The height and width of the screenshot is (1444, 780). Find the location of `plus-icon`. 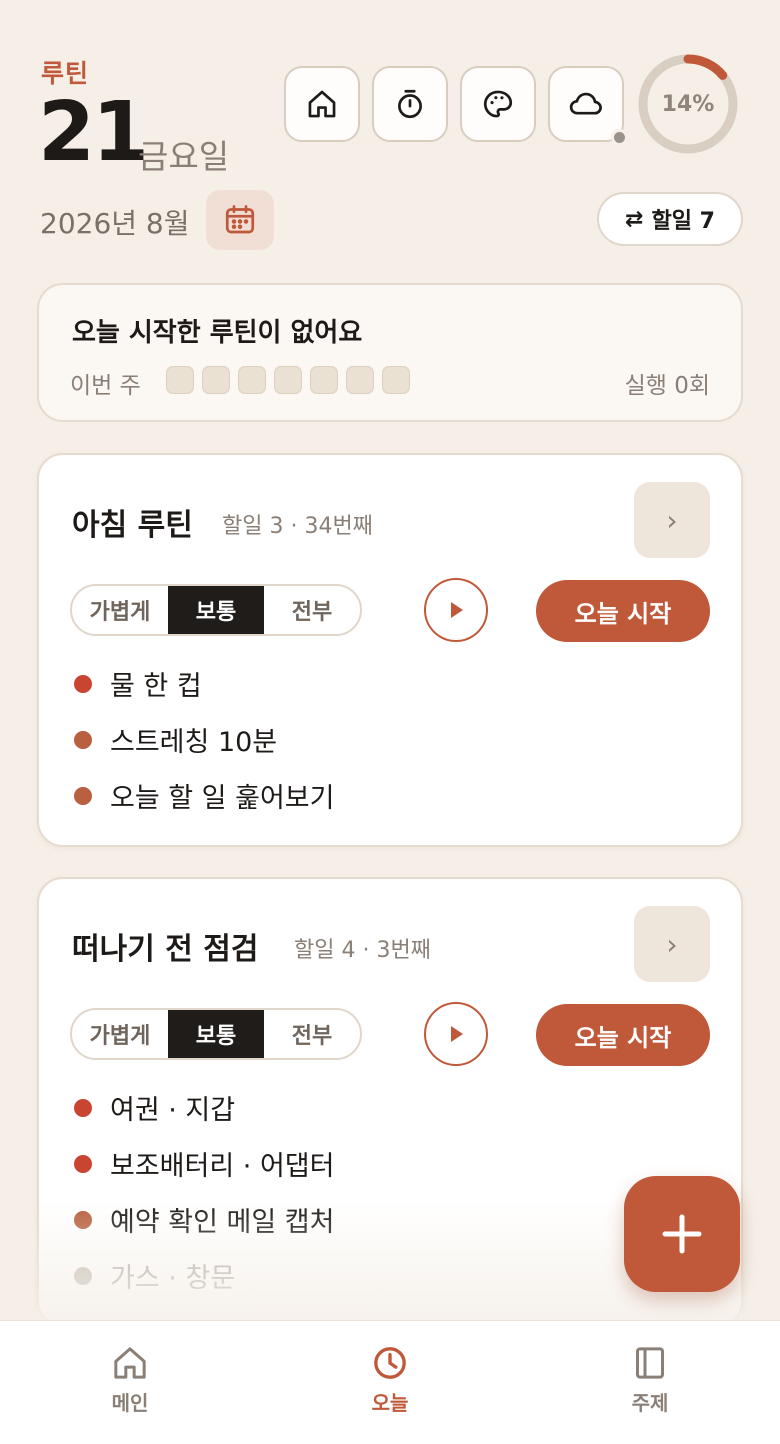

plus-icon is located at coordinates (682, 1234).